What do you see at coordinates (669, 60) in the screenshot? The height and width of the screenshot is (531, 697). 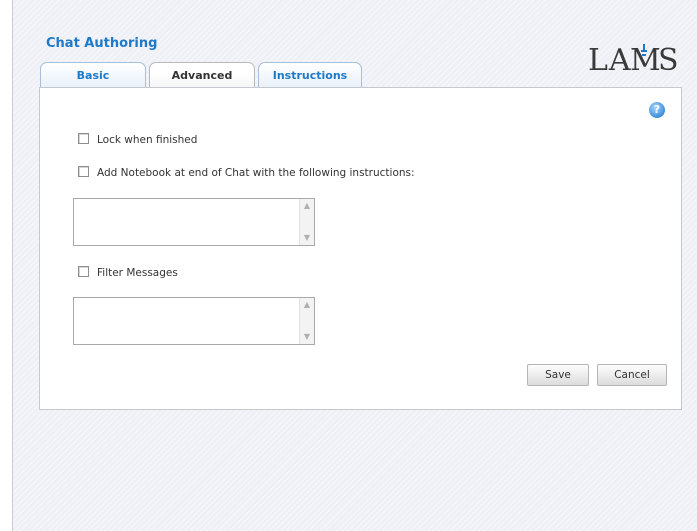 I see `svg-text: S` at bounding box center [669, 60].